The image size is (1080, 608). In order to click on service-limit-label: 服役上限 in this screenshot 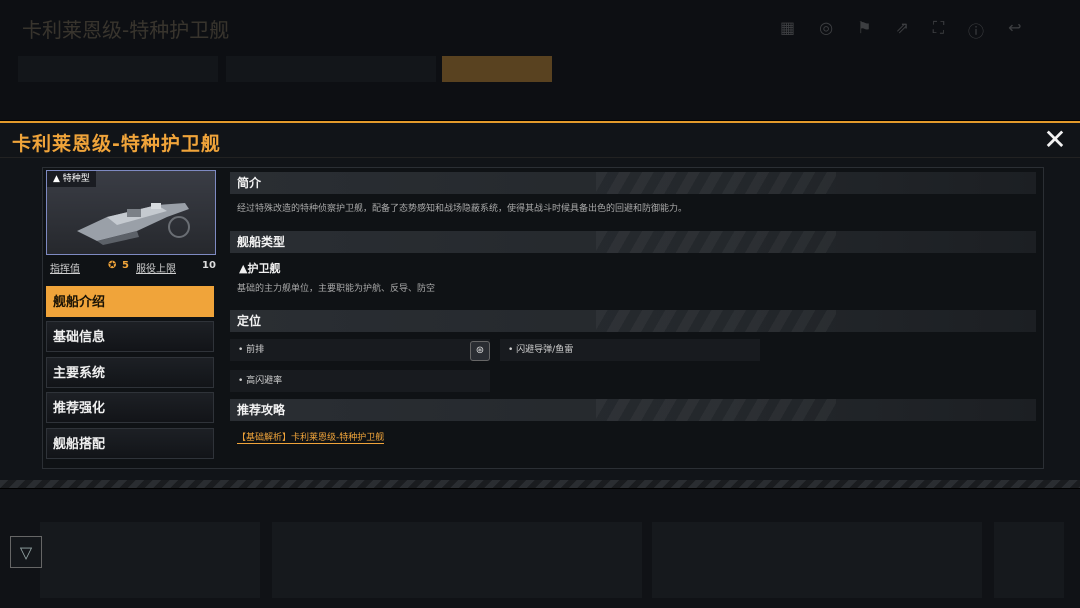, I will do `click(156, 267)`.